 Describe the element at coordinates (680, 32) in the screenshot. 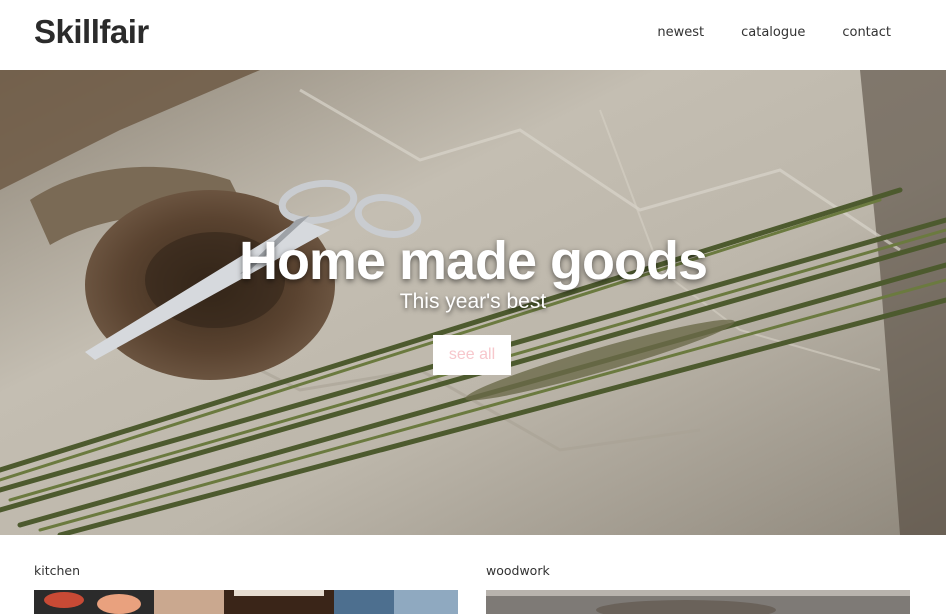

I see `nav-item-newest: newest` at that location.